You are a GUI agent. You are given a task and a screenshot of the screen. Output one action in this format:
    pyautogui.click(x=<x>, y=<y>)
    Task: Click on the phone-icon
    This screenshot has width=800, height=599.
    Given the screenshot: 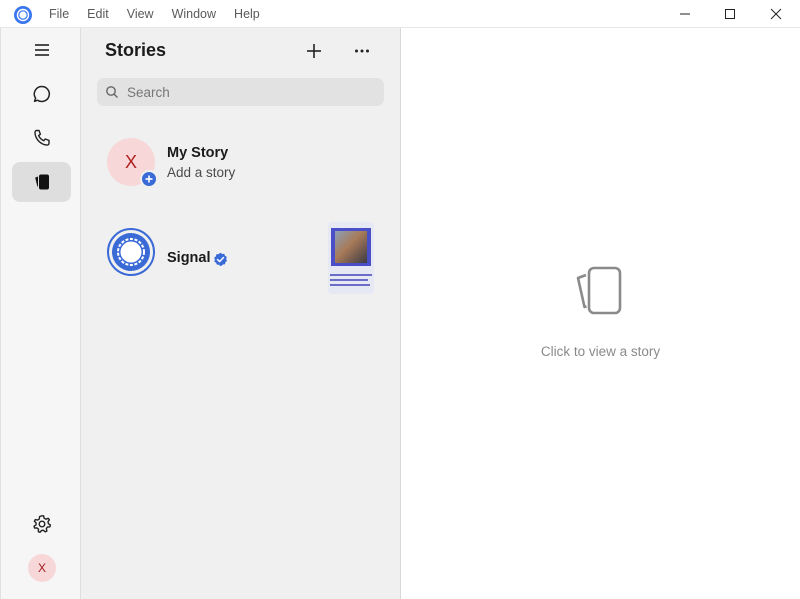 What is the action you would take?
    pyautogui.click(x=41, y=137)
    